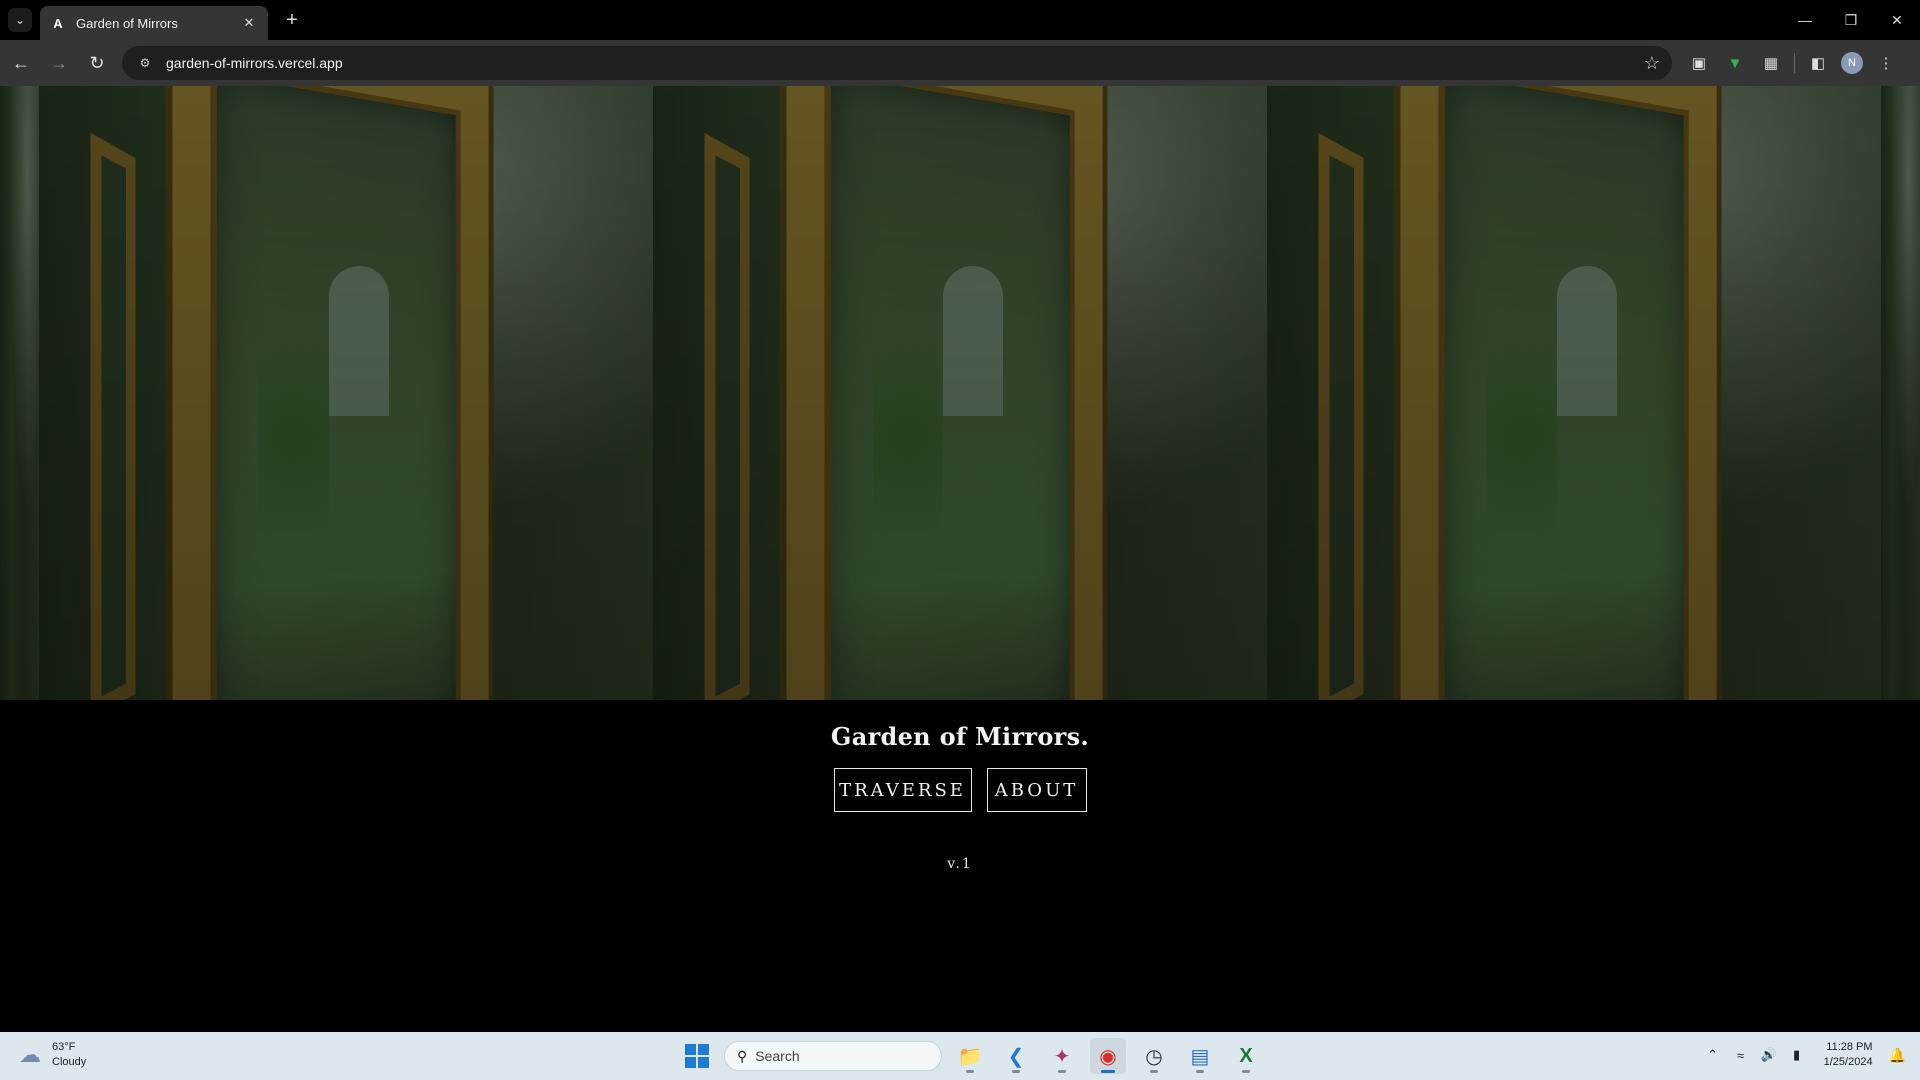 The height and width of the screenshot is (1080, 1920). What do you see at coordinates (249, 23) in the screenshot?
I see `tab-close-icon: ✕` at bounding box center [249, 23].